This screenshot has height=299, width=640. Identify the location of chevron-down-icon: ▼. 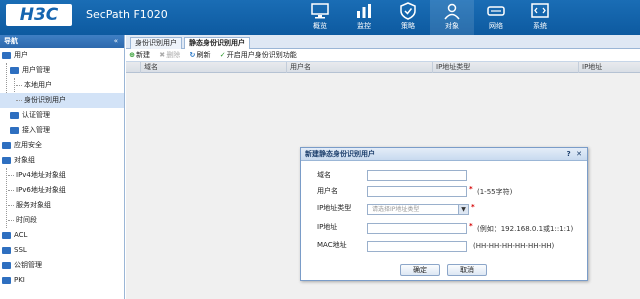
(463, 209).